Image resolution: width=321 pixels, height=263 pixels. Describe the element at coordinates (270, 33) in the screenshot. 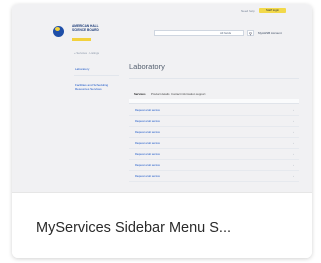

I see `account-menu: MyAHSB Account` at that location.